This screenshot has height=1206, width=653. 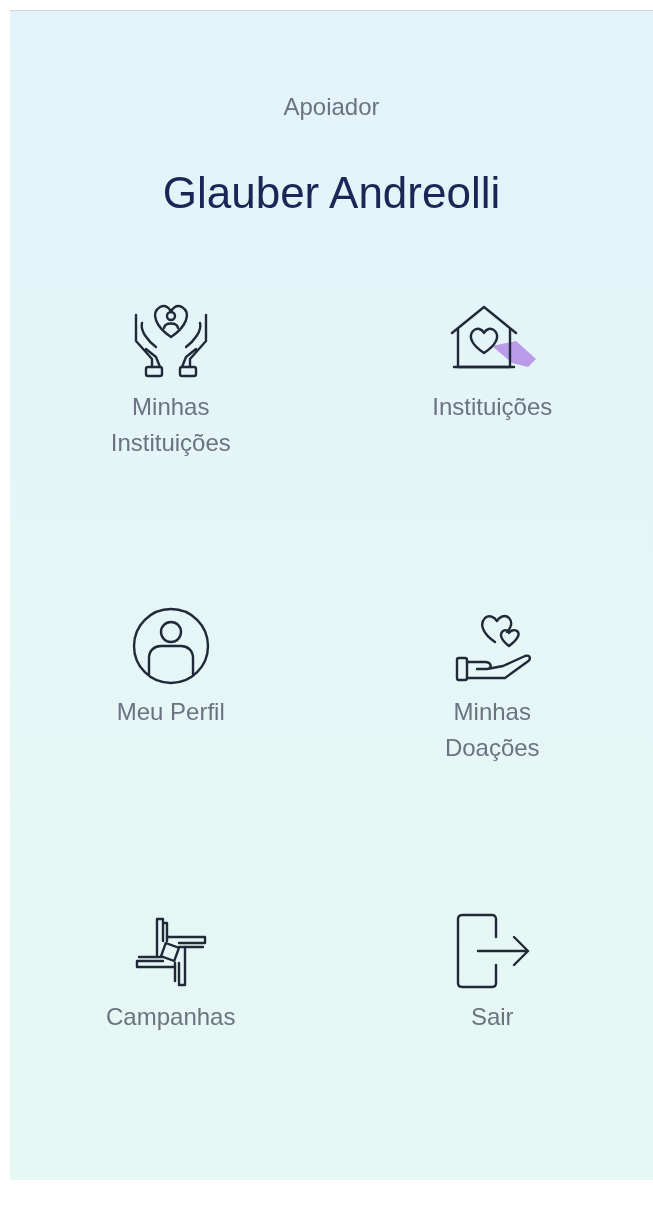 I want to click on menu-item: Campanhas, so click(x=171, y=1047).